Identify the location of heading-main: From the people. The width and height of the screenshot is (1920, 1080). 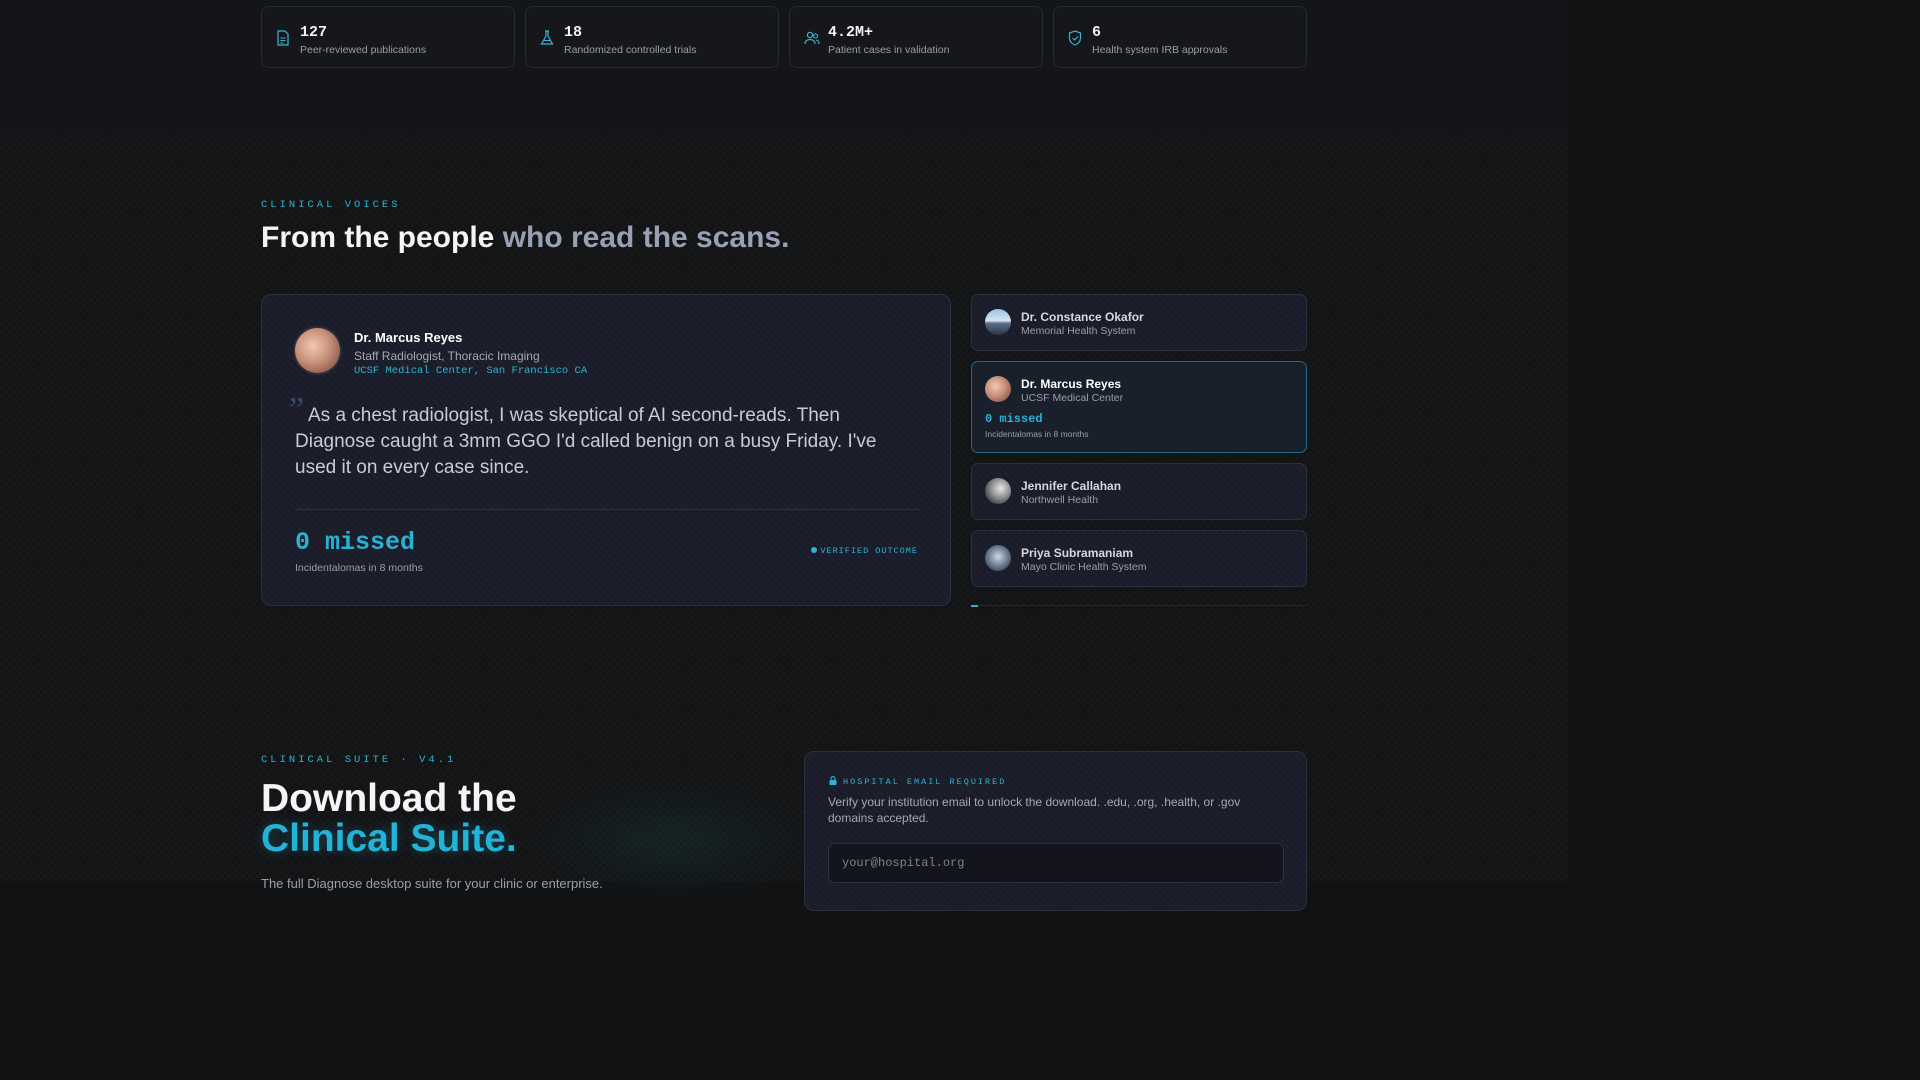
(382, 237).